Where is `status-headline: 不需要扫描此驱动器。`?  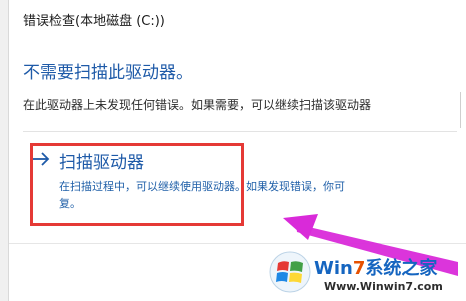 status-headline: 不需要扫描此驱动器。 is located at coordinates (108, 73).